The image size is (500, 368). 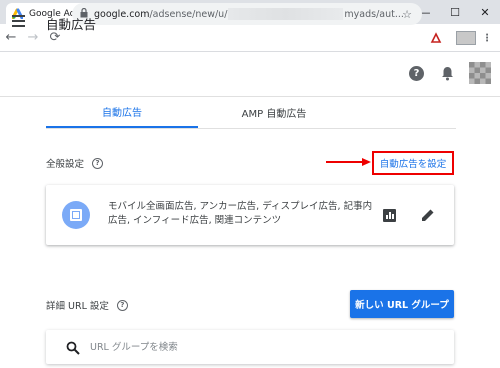 What do you see at coordinates (122, 14) in the screenshot?
I see `url-host: google.com` at bounding box center [122, 14].